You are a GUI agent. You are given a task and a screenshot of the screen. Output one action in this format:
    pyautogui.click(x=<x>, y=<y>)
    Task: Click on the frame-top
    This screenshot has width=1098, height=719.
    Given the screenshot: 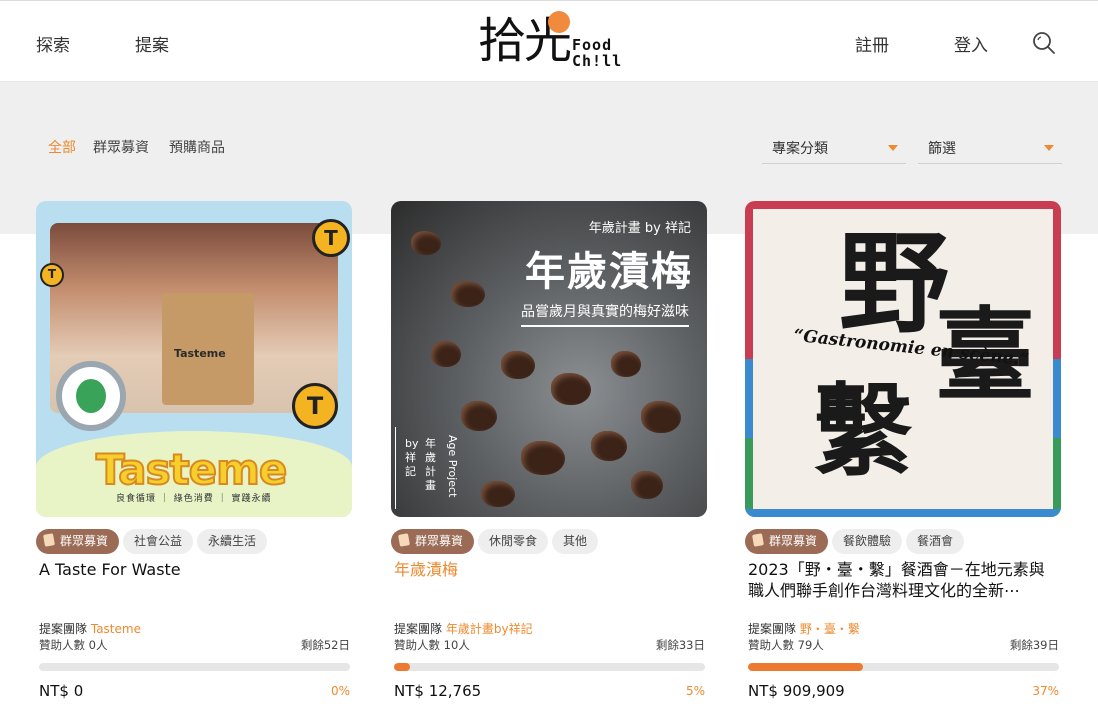 What is the action you would take?
    pyautogui.click(x=903, y=205)
    